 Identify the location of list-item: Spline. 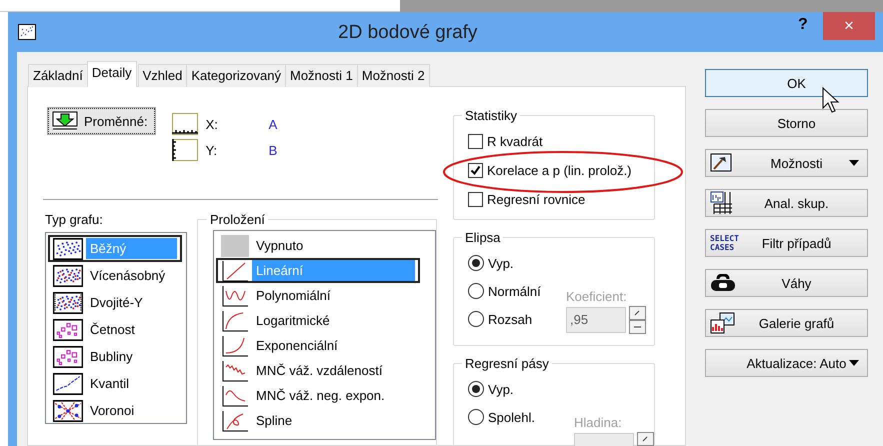
(318, 420).